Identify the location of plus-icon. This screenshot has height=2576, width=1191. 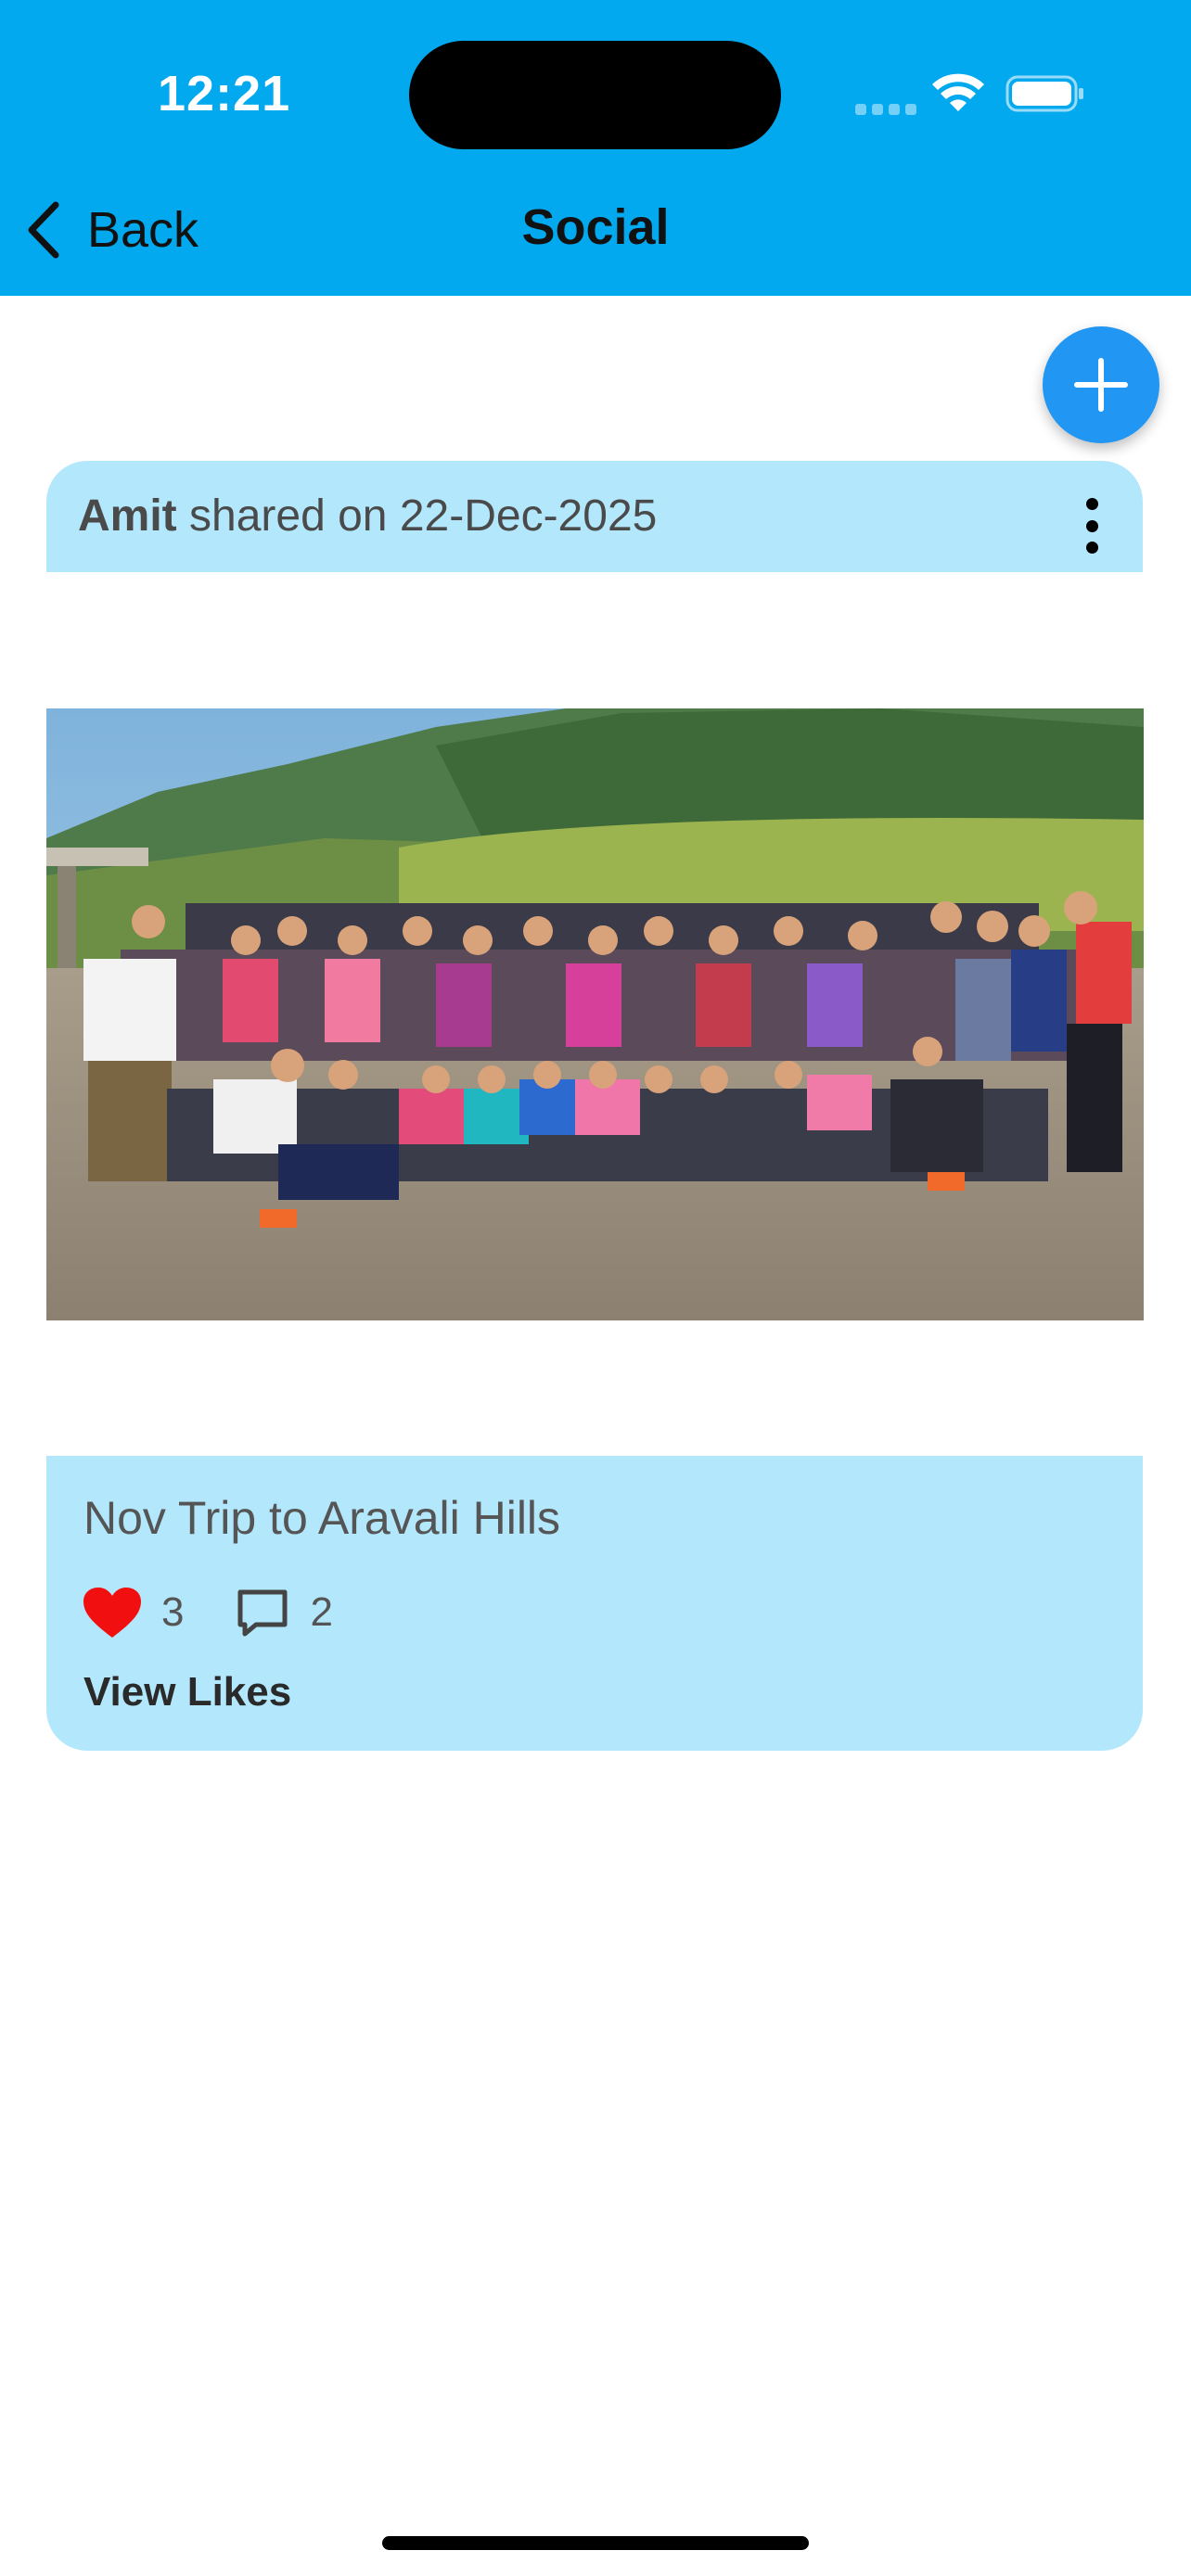
(1101, 385).